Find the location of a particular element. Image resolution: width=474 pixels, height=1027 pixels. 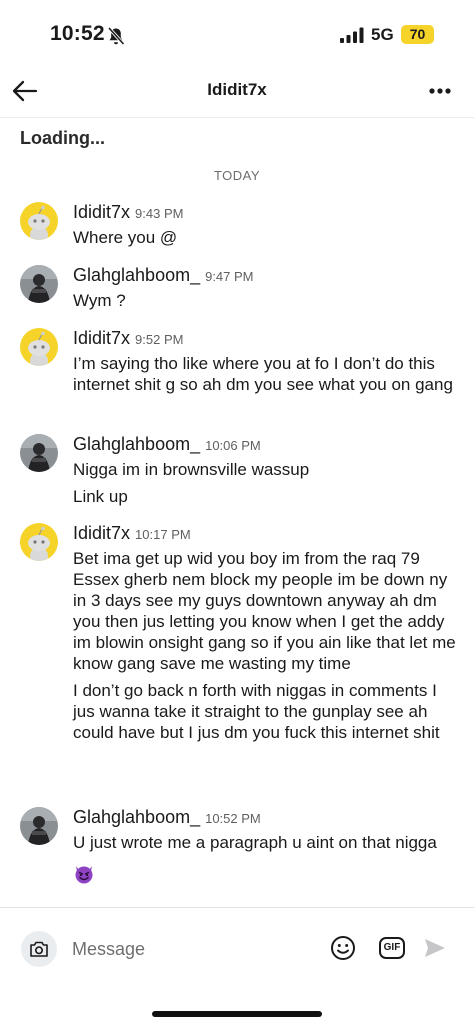

chat-header: Ididit7x is located at coordinates (237, 92).